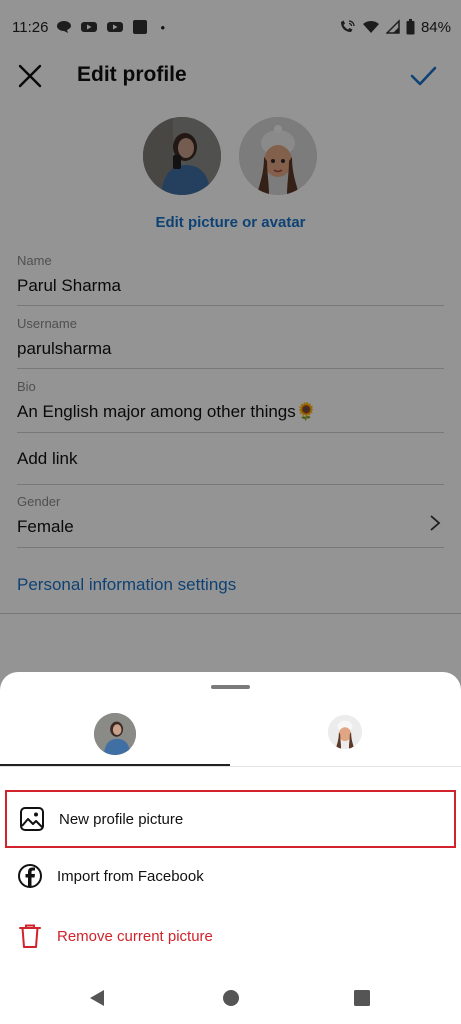 The image size is (461, 1024). I want to click on system-nav-bar, so click(230, 998).